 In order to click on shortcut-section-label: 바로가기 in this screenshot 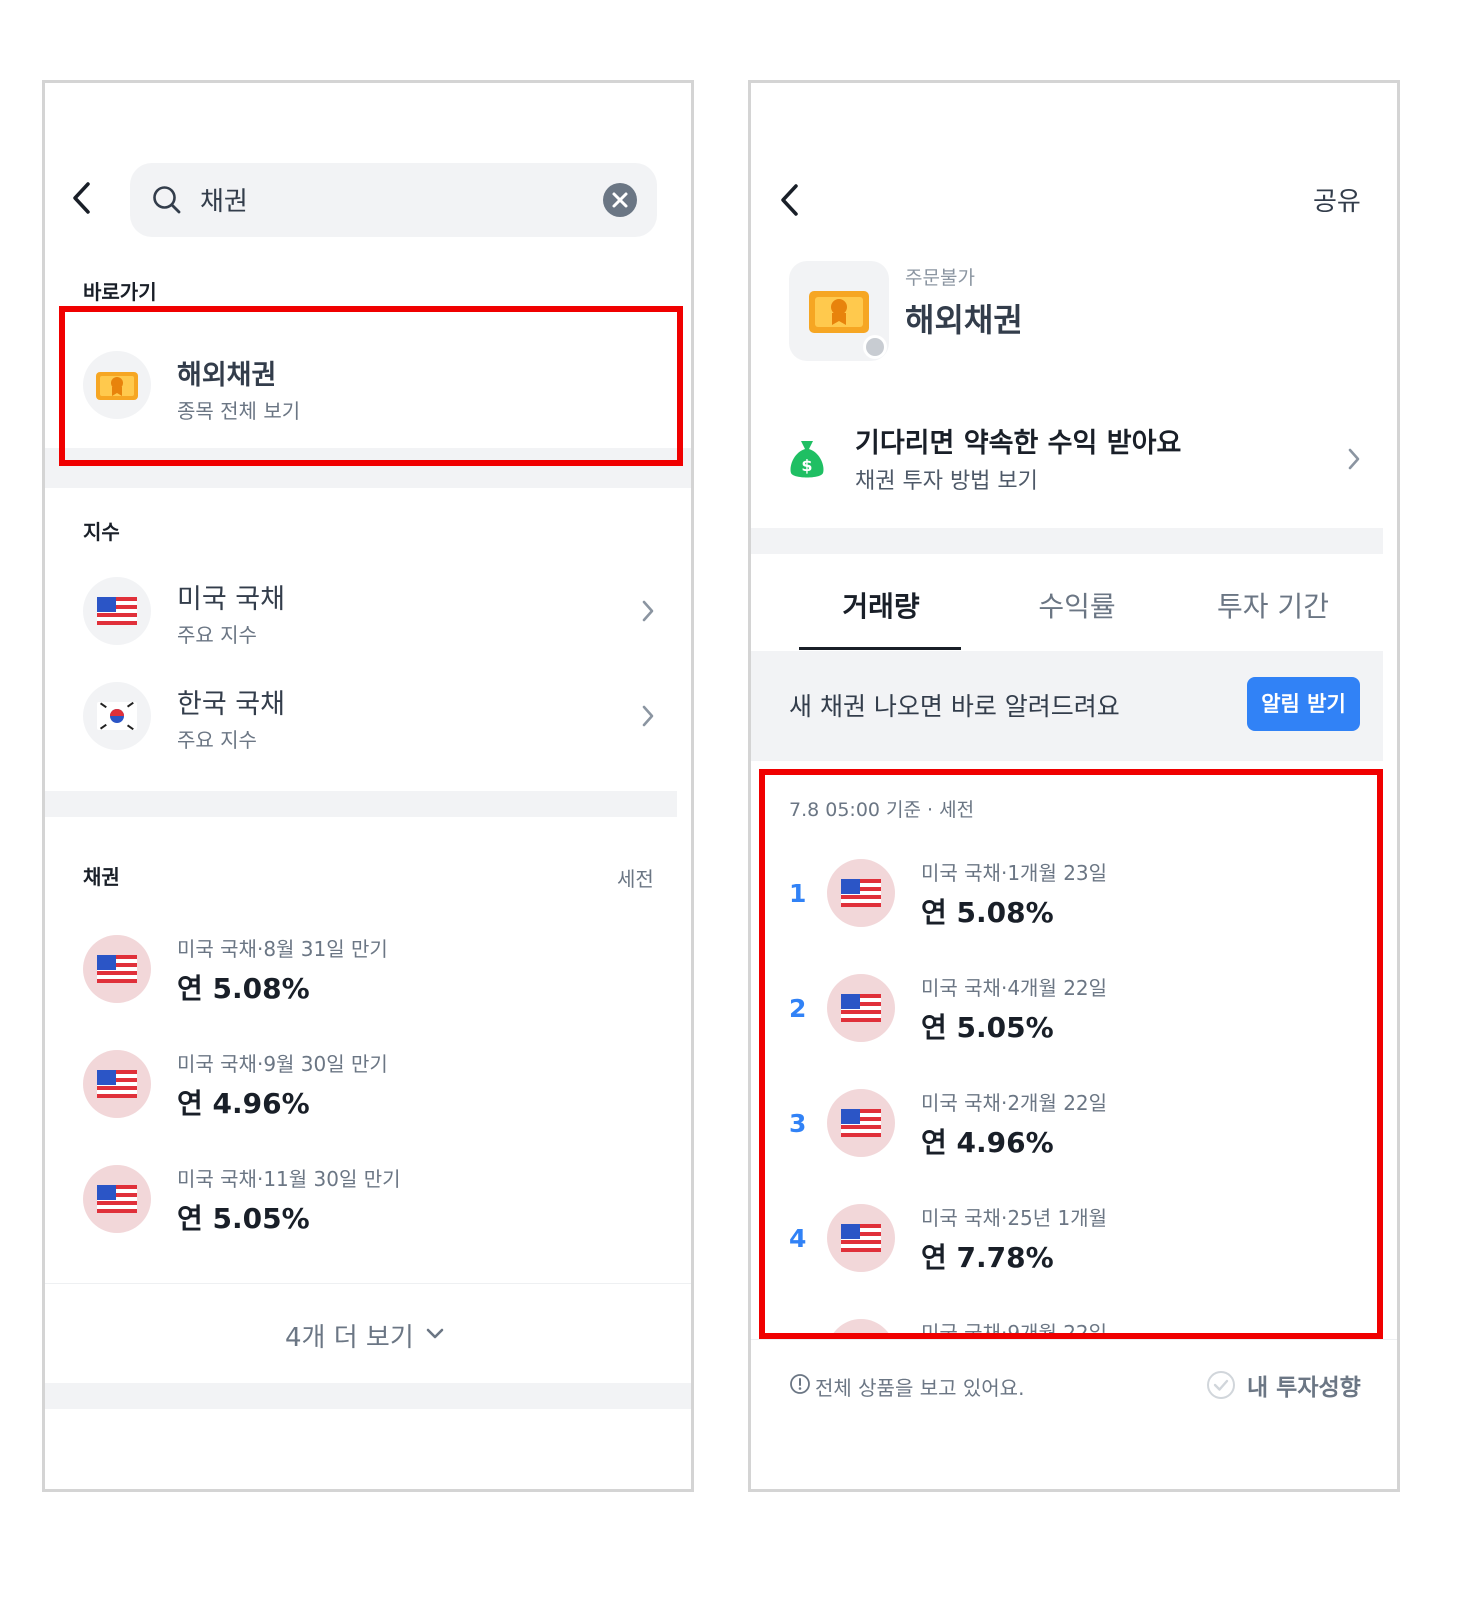, I will do `click(120, 292)`.